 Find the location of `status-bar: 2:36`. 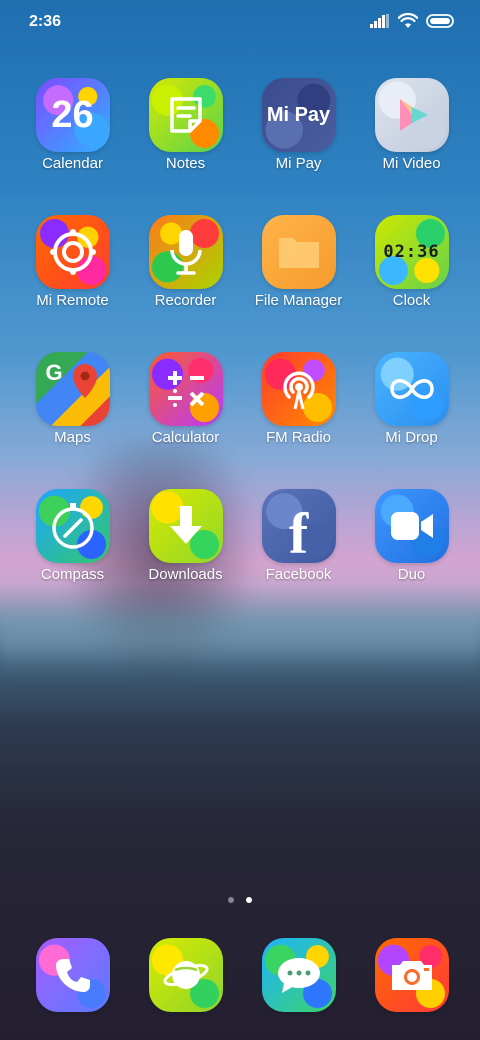

status-bar: 2:36 is located at coordinates (240, 22).